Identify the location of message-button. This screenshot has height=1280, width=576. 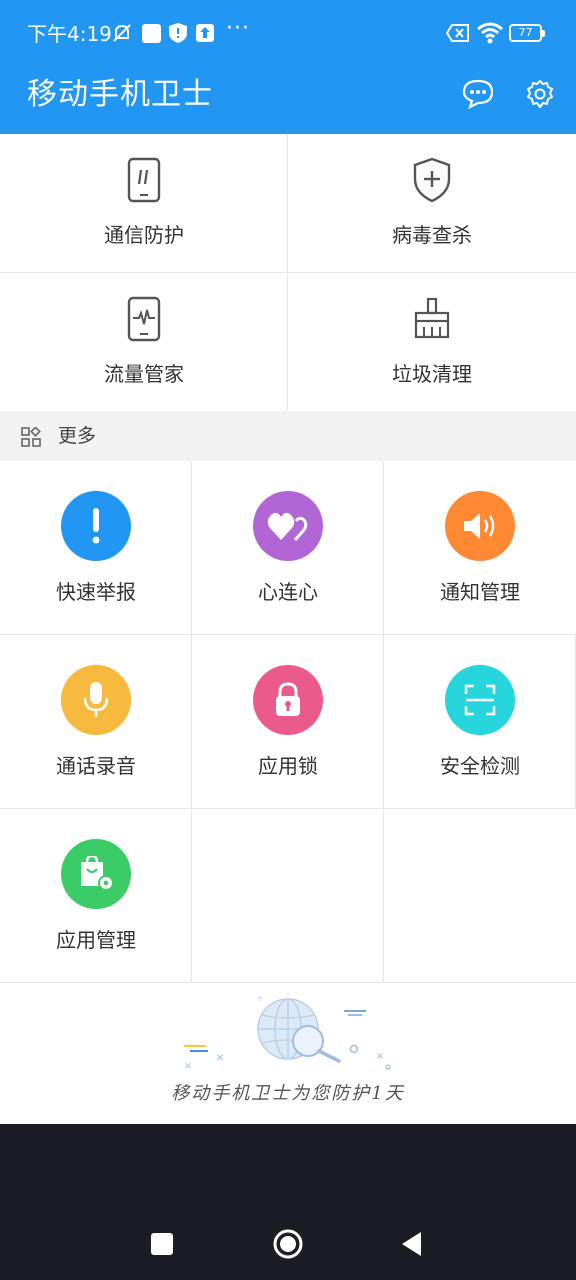
(478, 94).